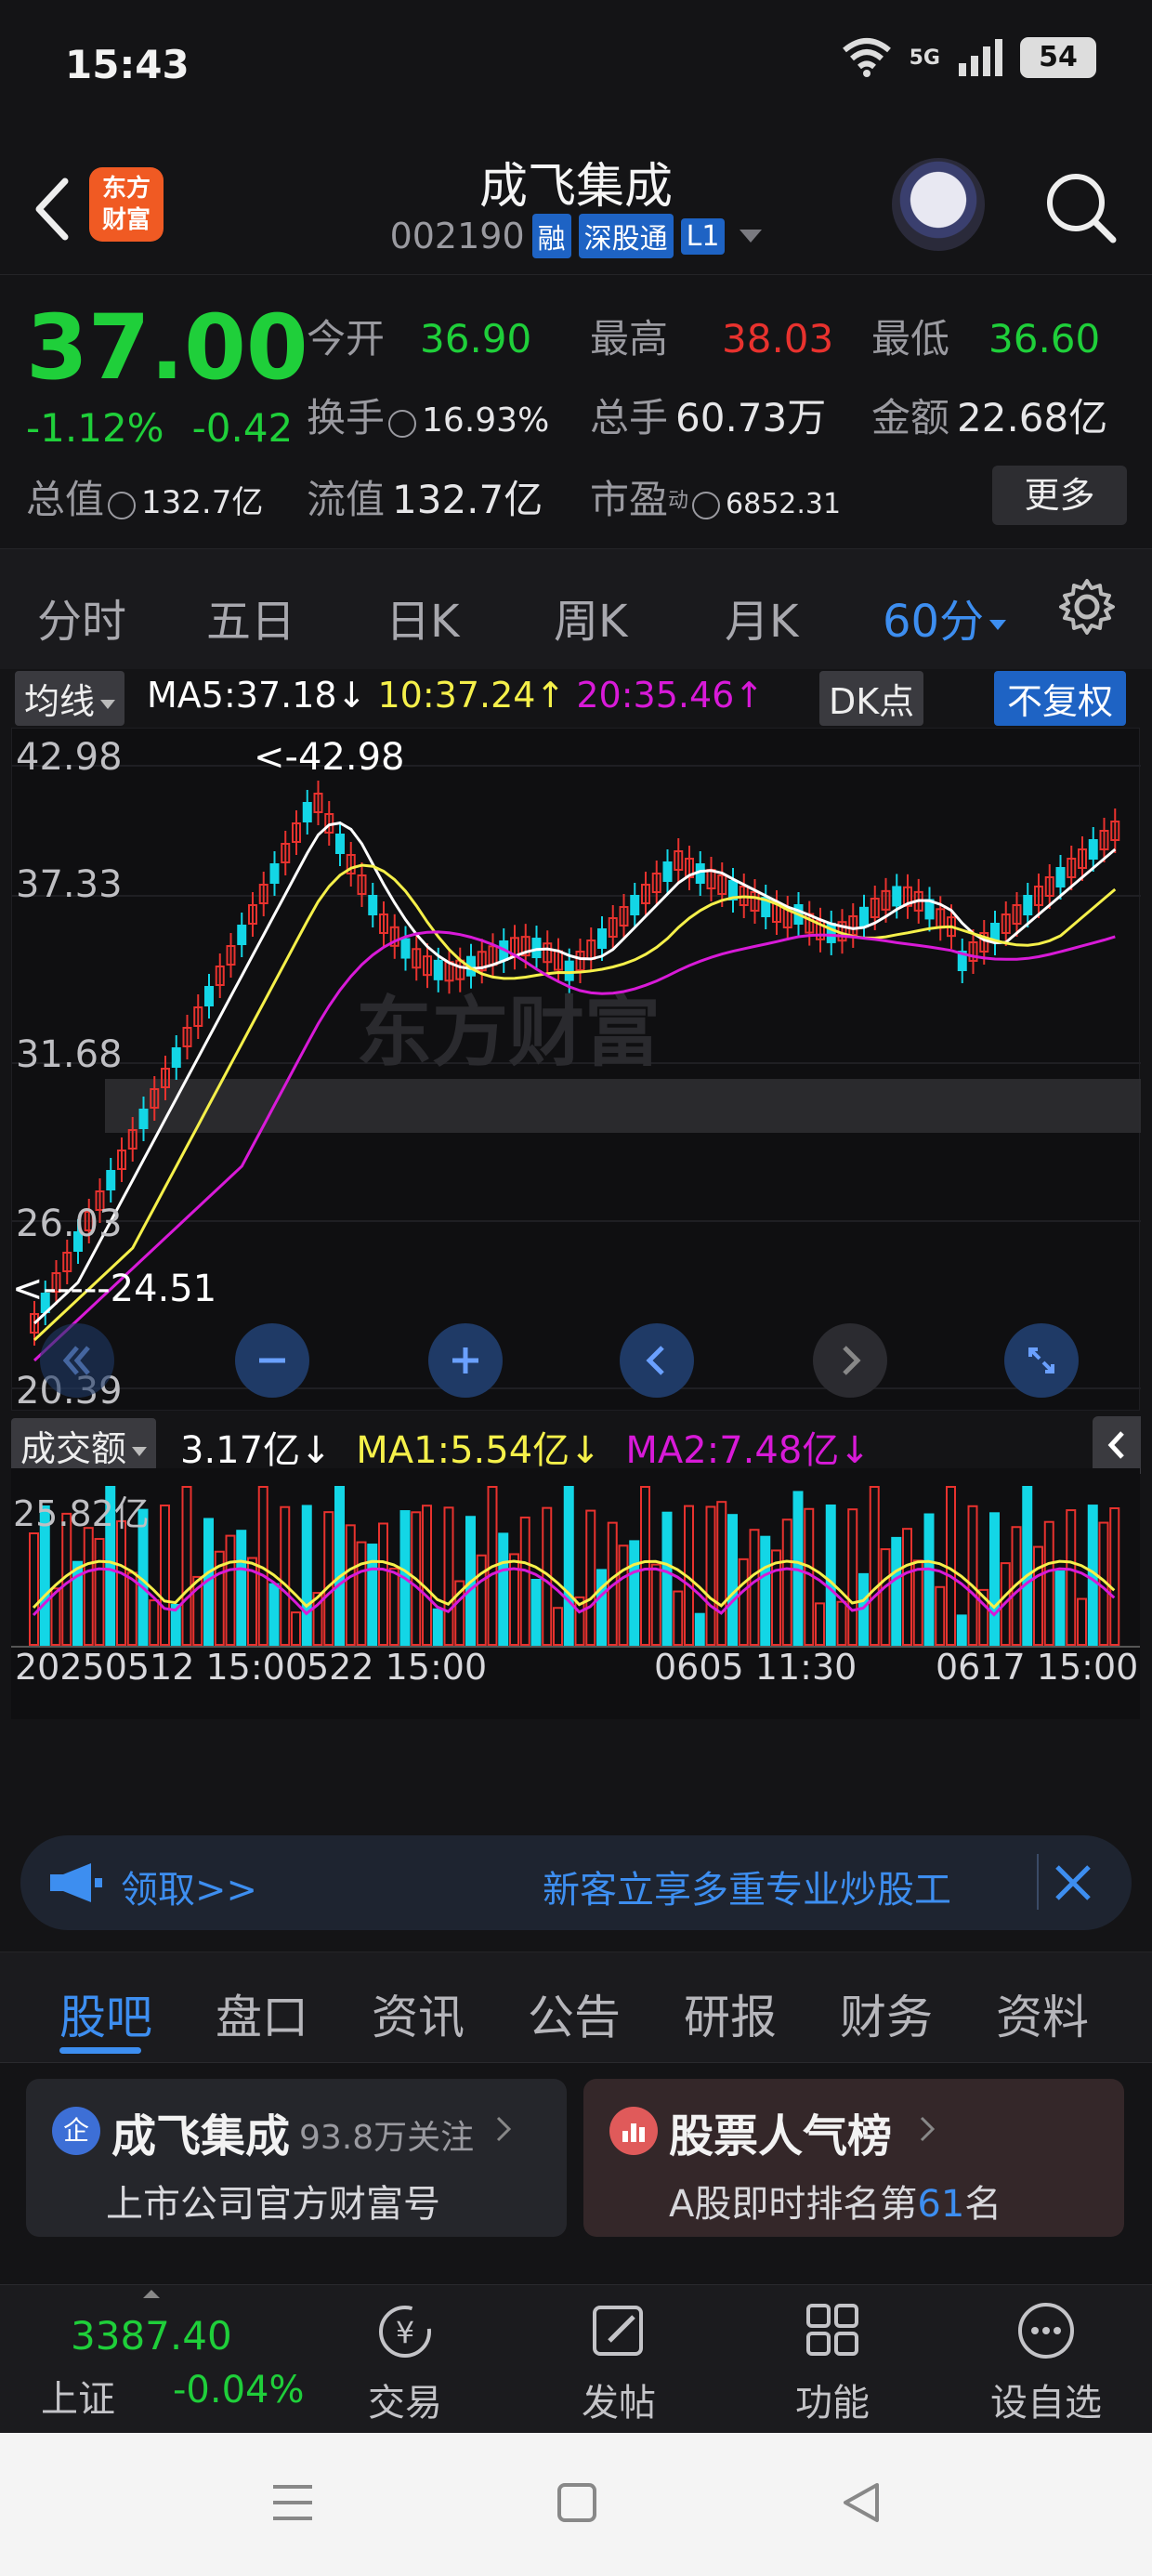  Describe the element at coordinates (1087, 607) in the screenshot. I see `gear-icon` at that location.